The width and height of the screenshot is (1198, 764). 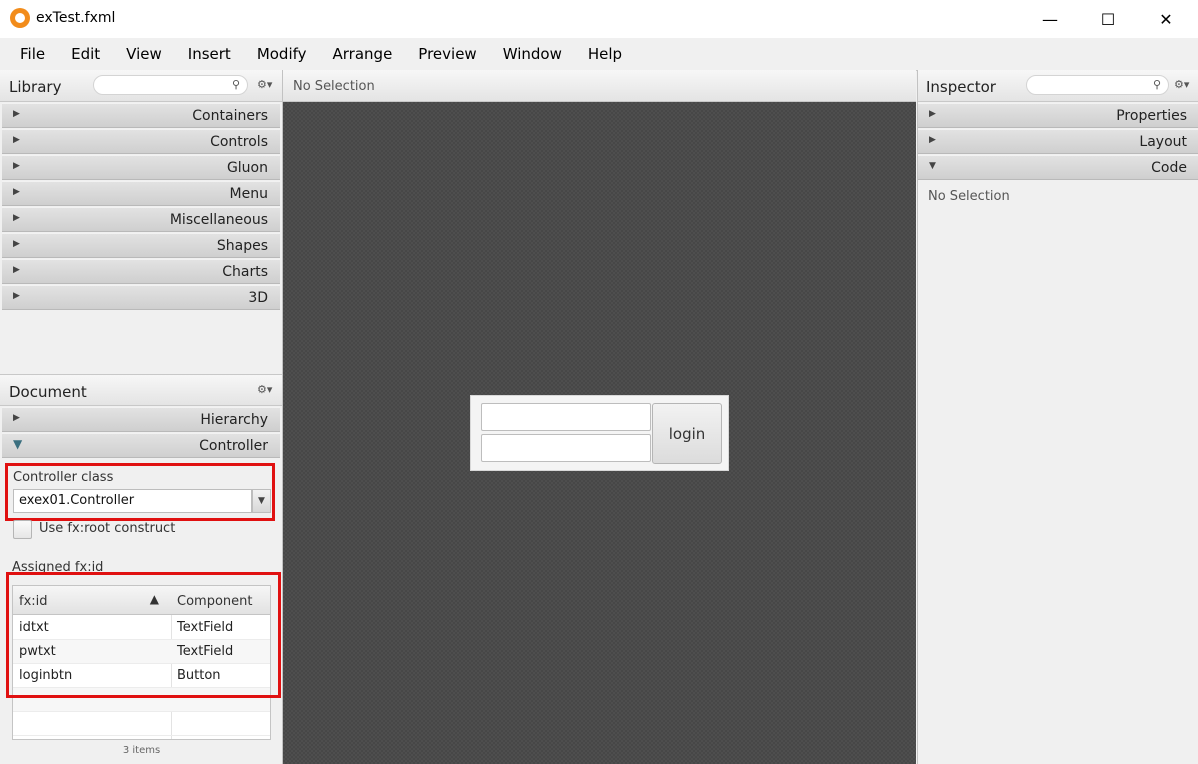 What do you see at coordinates (248, 194) in the screenshot?
I see `category-label: Menu` at bounding box center [248, 194].